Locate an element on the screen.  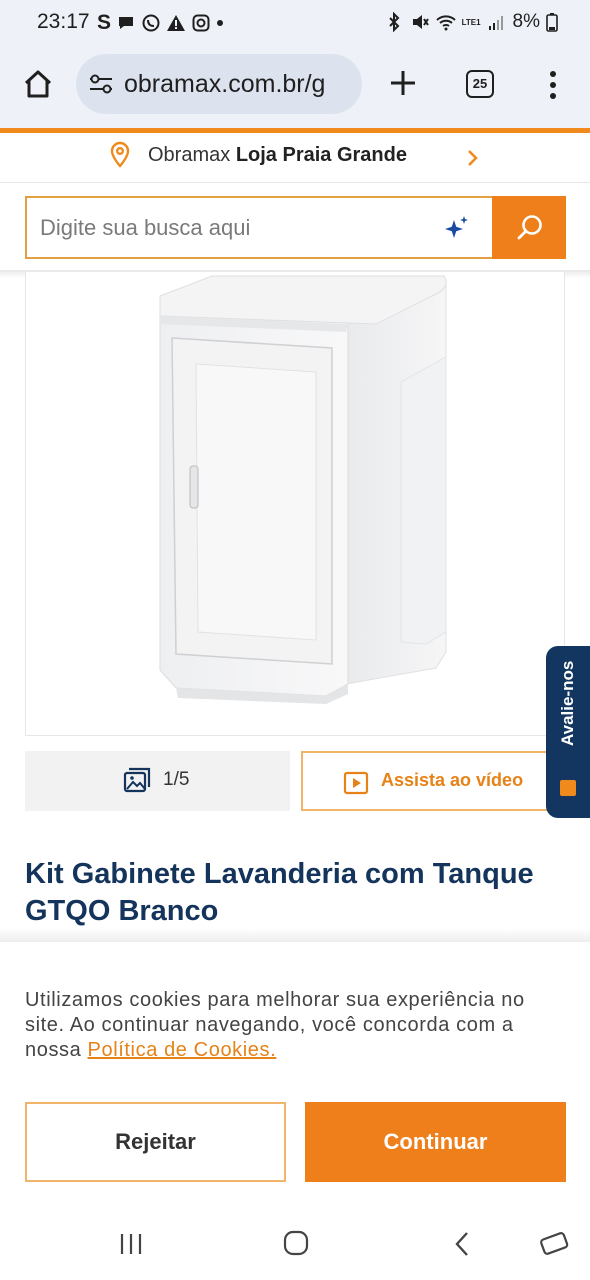
status-bar: 23:17 S LTE1 8% is located at coordinates (295, 23).